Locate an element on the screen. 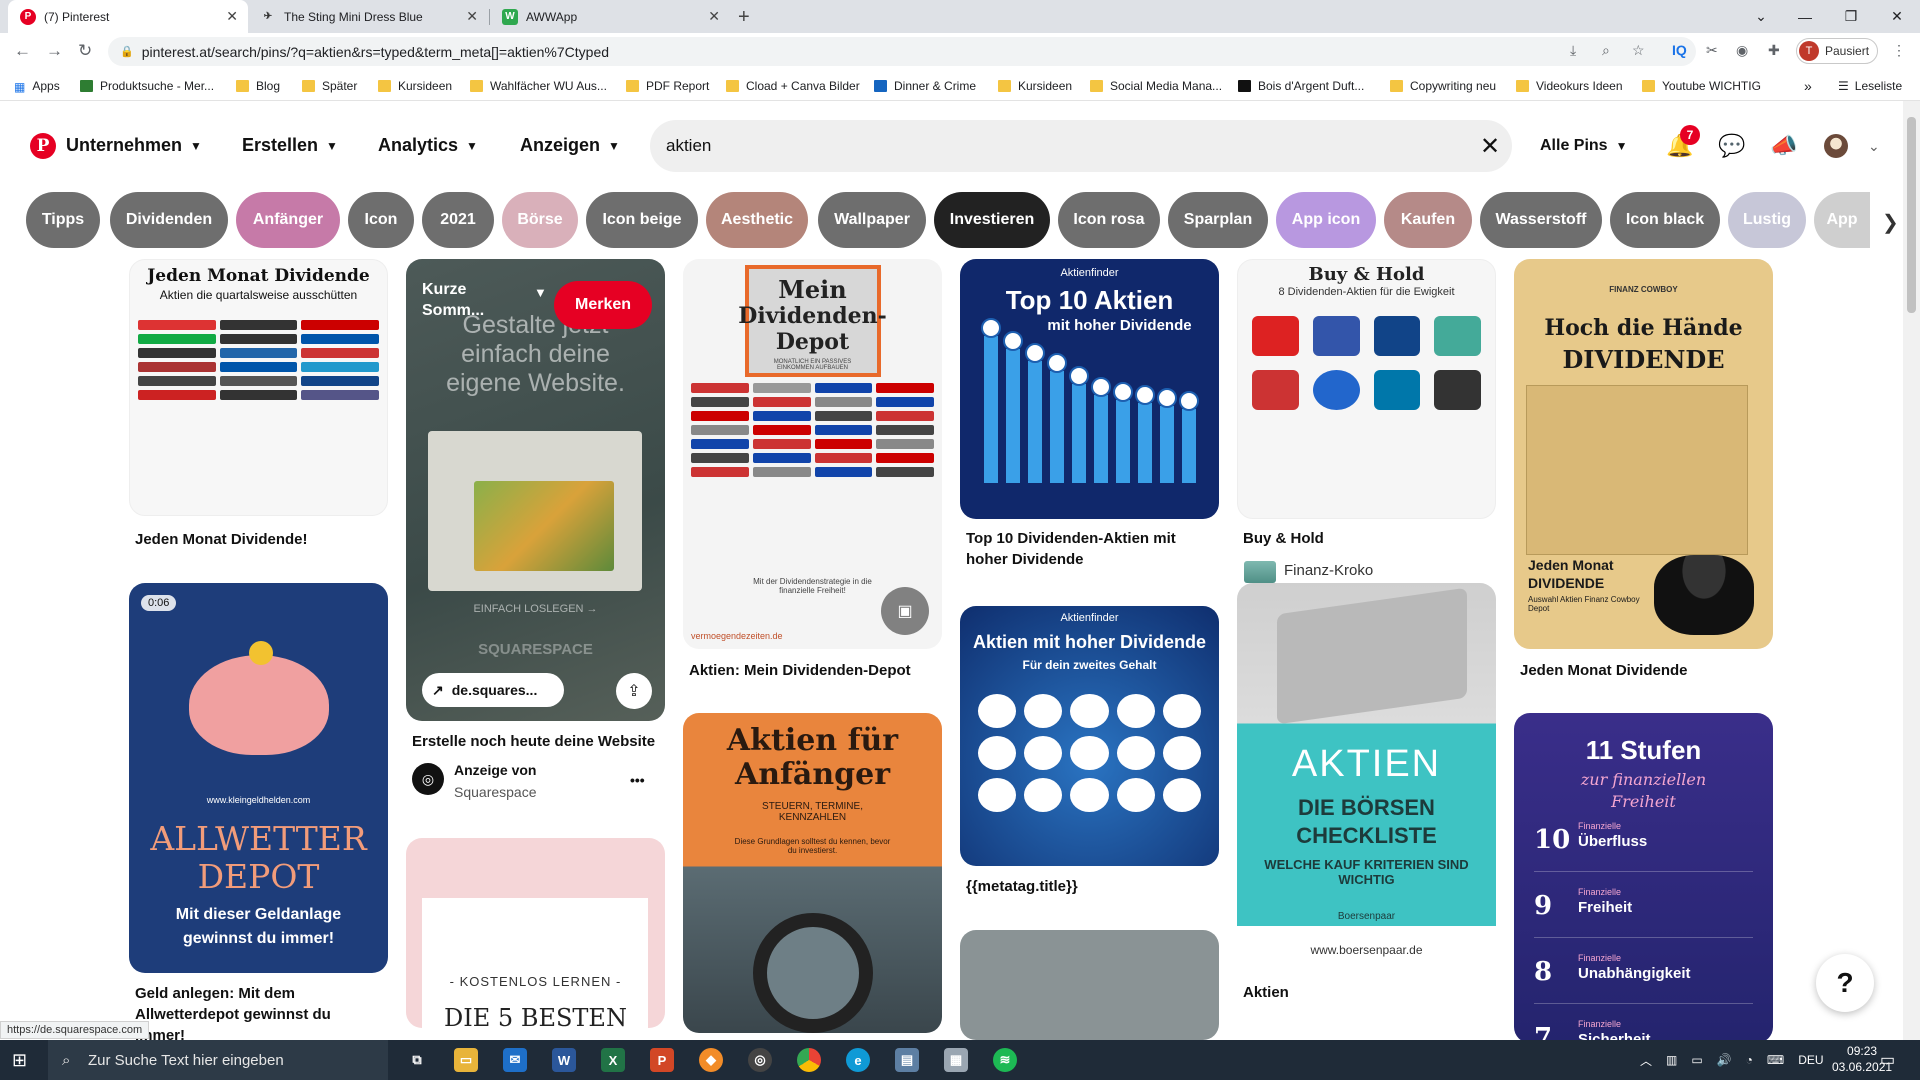 The image size is (1920, 1080). chip-icon-beige: Icon beige is located at coordinates (642, 220).